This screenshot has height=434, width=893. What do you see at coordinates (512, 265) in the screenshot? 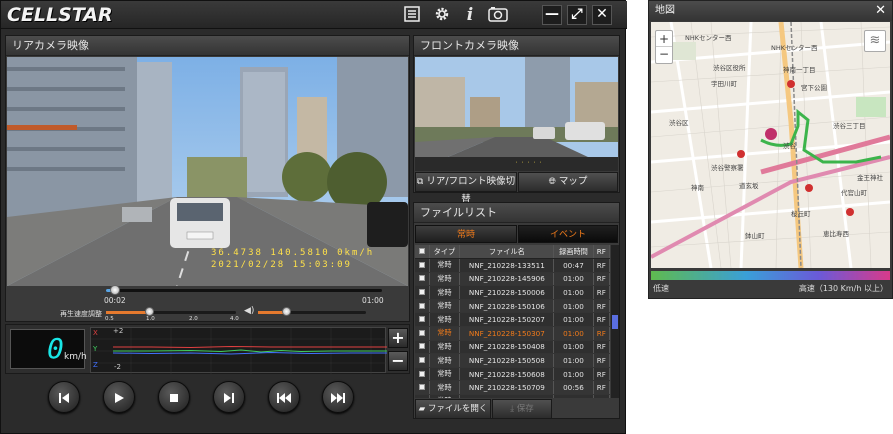
I see `file-row: 常時 NNF_210228-133511 00:47 RF` at bounding box center [512, 265].